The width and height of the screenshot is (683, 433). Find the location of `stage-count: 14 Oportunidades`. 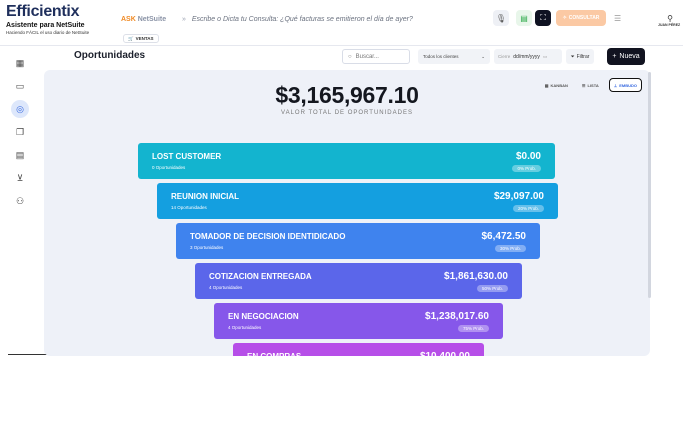

stage-count: 14 Oportunidades is located at coordinates (189, 207).